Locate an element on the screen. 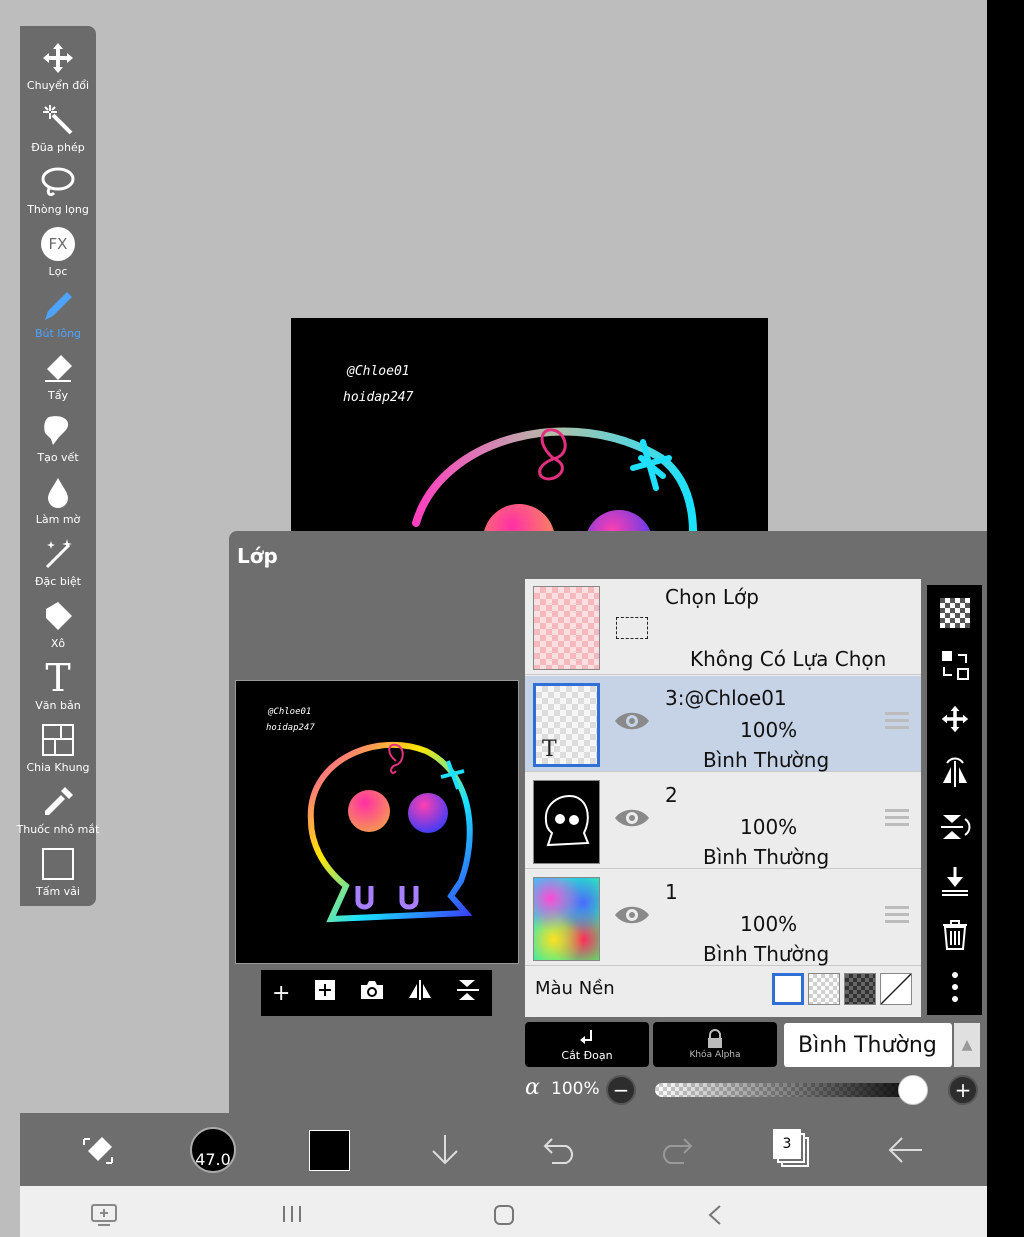  opacity-minus-button: − is located at coordinates (621, 1090).